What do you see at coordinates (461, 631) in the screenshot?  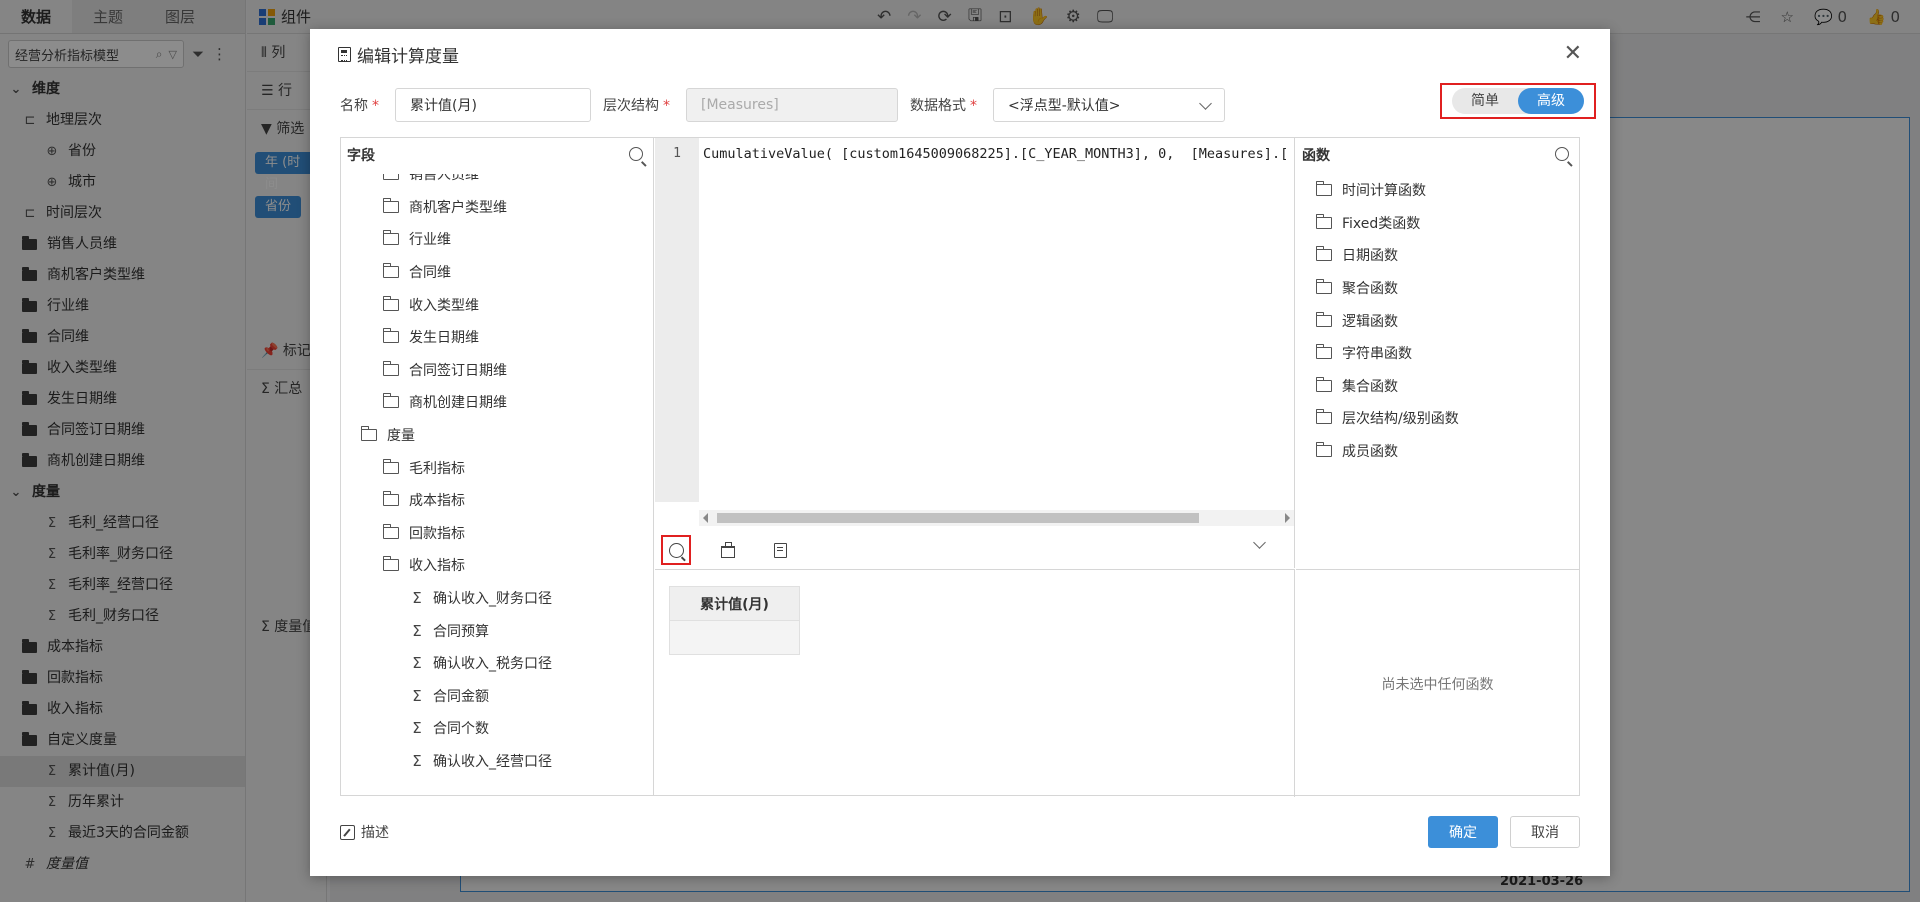 I see `field-item-label: 合同预算` at bounding box center [461, 631].